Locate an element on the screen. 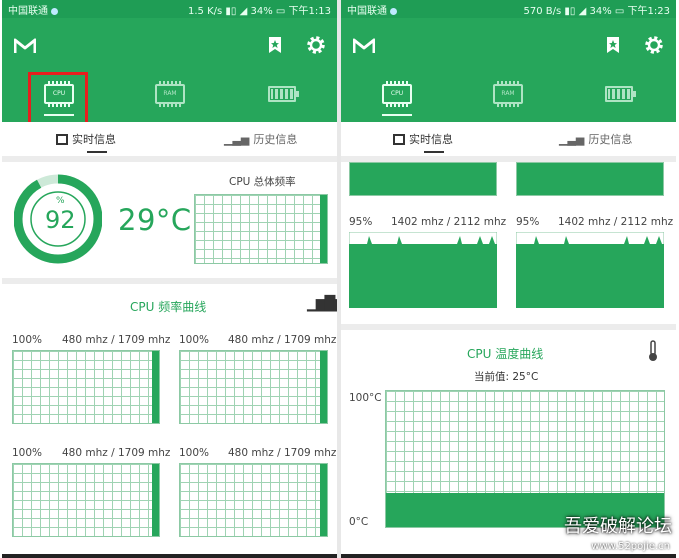 This screenshot has height=558, width=679. core-5-freq: 1402 mhz / 2112 mhz is located at coordinates (449, 222).